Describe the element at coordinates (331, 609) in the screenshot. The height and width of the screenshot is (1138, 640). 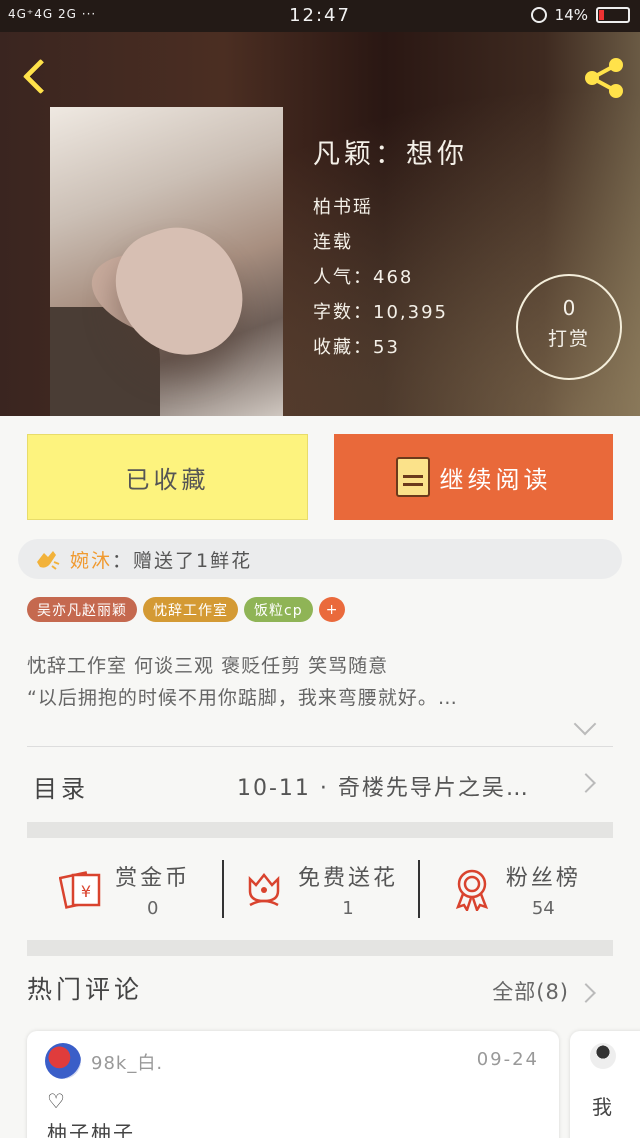
I see `add-tag-button: +` at that location.